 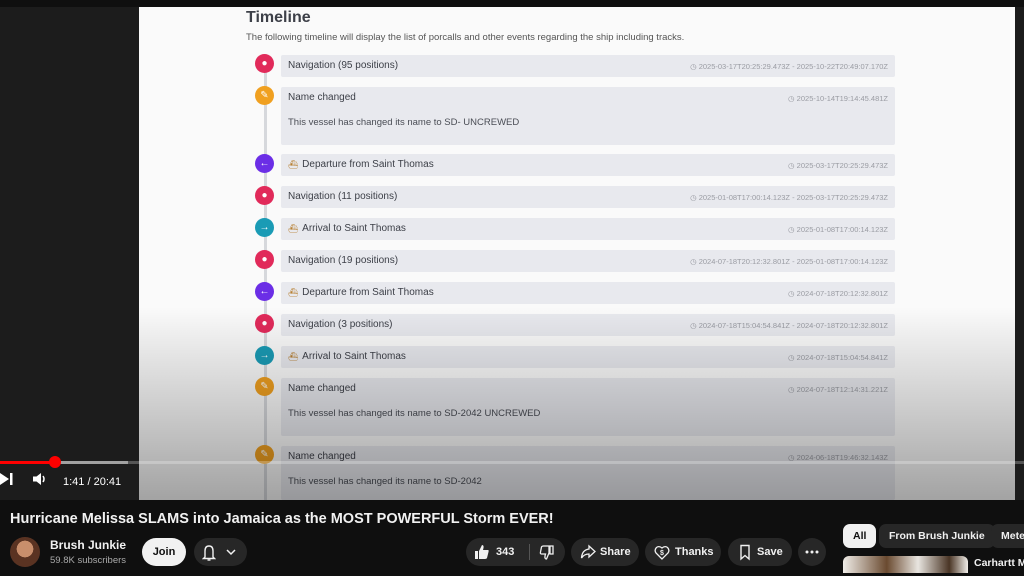 What do you see at coordinates (860, 536) in the screenshot?
I see `chip-all: All` at bounding box center [860, 536].